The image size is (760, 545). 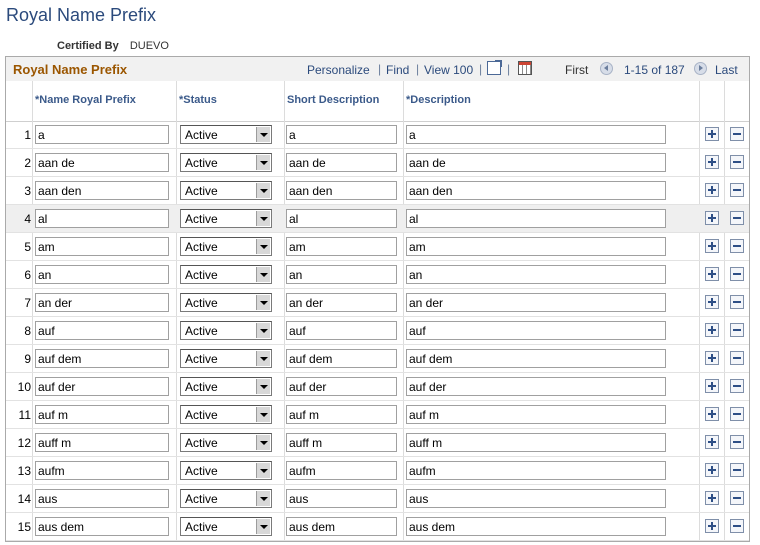 I want to click on find-link: Find, so click(x=397, y=70).